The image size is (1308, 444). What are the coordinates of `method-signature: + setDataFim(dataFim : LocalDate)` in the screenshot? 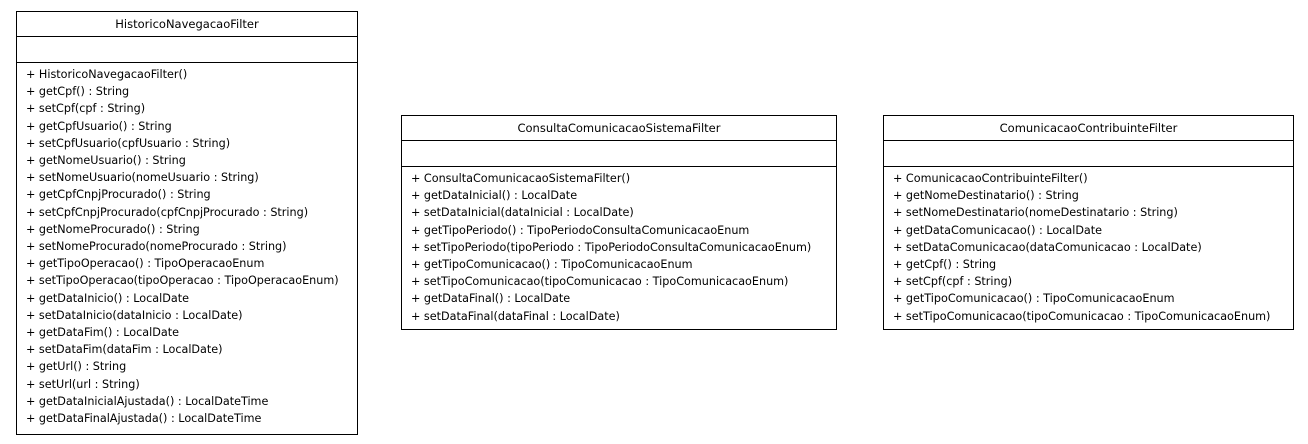 It's located at (124, 350).